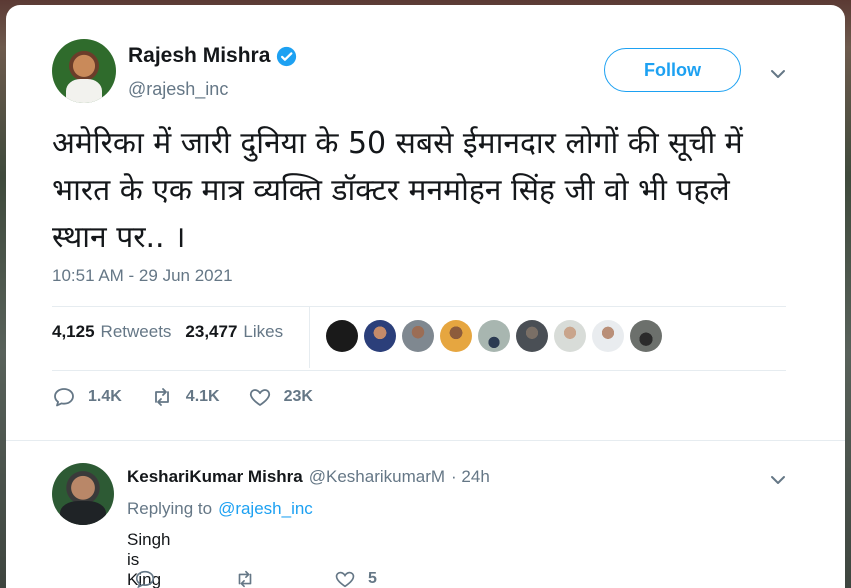 The height and width of the screenshot is (588, 851). What do you see at coordinates (377, 477) in the screenshot?
I see `reply-author-handle: @KesharikumarM` at bounding box center [377, 477].